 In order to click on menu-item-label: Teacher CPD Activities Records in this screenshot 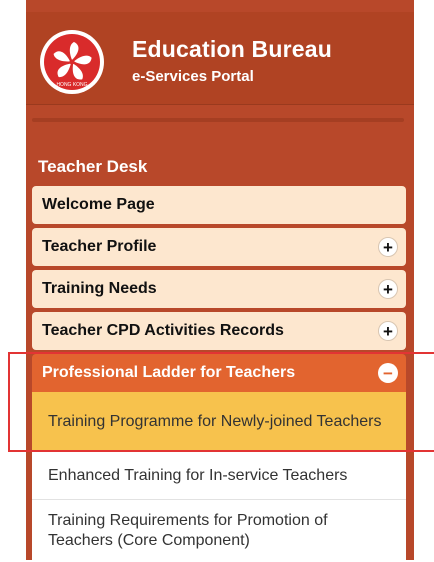, I will do `click(163, 330)`.